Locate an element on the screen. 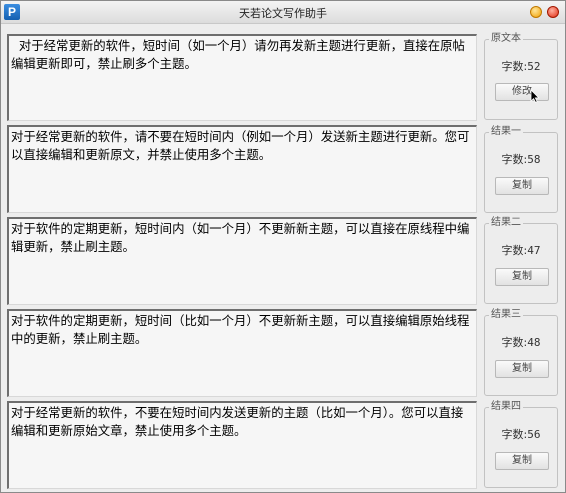  result-1-group: 结果一 字数:58 复制 is located at coordinates (521, 169).